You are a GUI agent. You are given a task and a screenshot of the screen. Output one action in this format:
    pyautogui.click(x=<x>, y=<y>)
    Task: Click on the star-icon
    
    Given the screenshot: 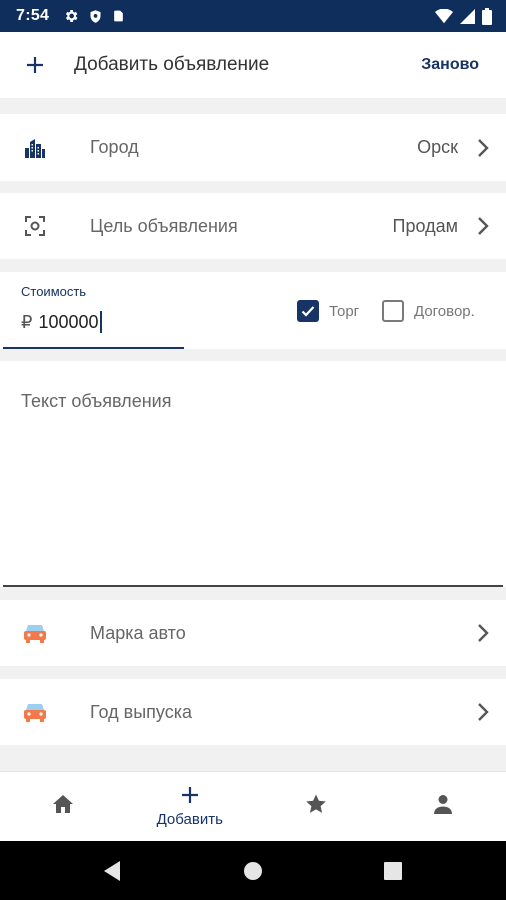 What is the action you would take?
    pyautogui.click(x=316, y=806)
    